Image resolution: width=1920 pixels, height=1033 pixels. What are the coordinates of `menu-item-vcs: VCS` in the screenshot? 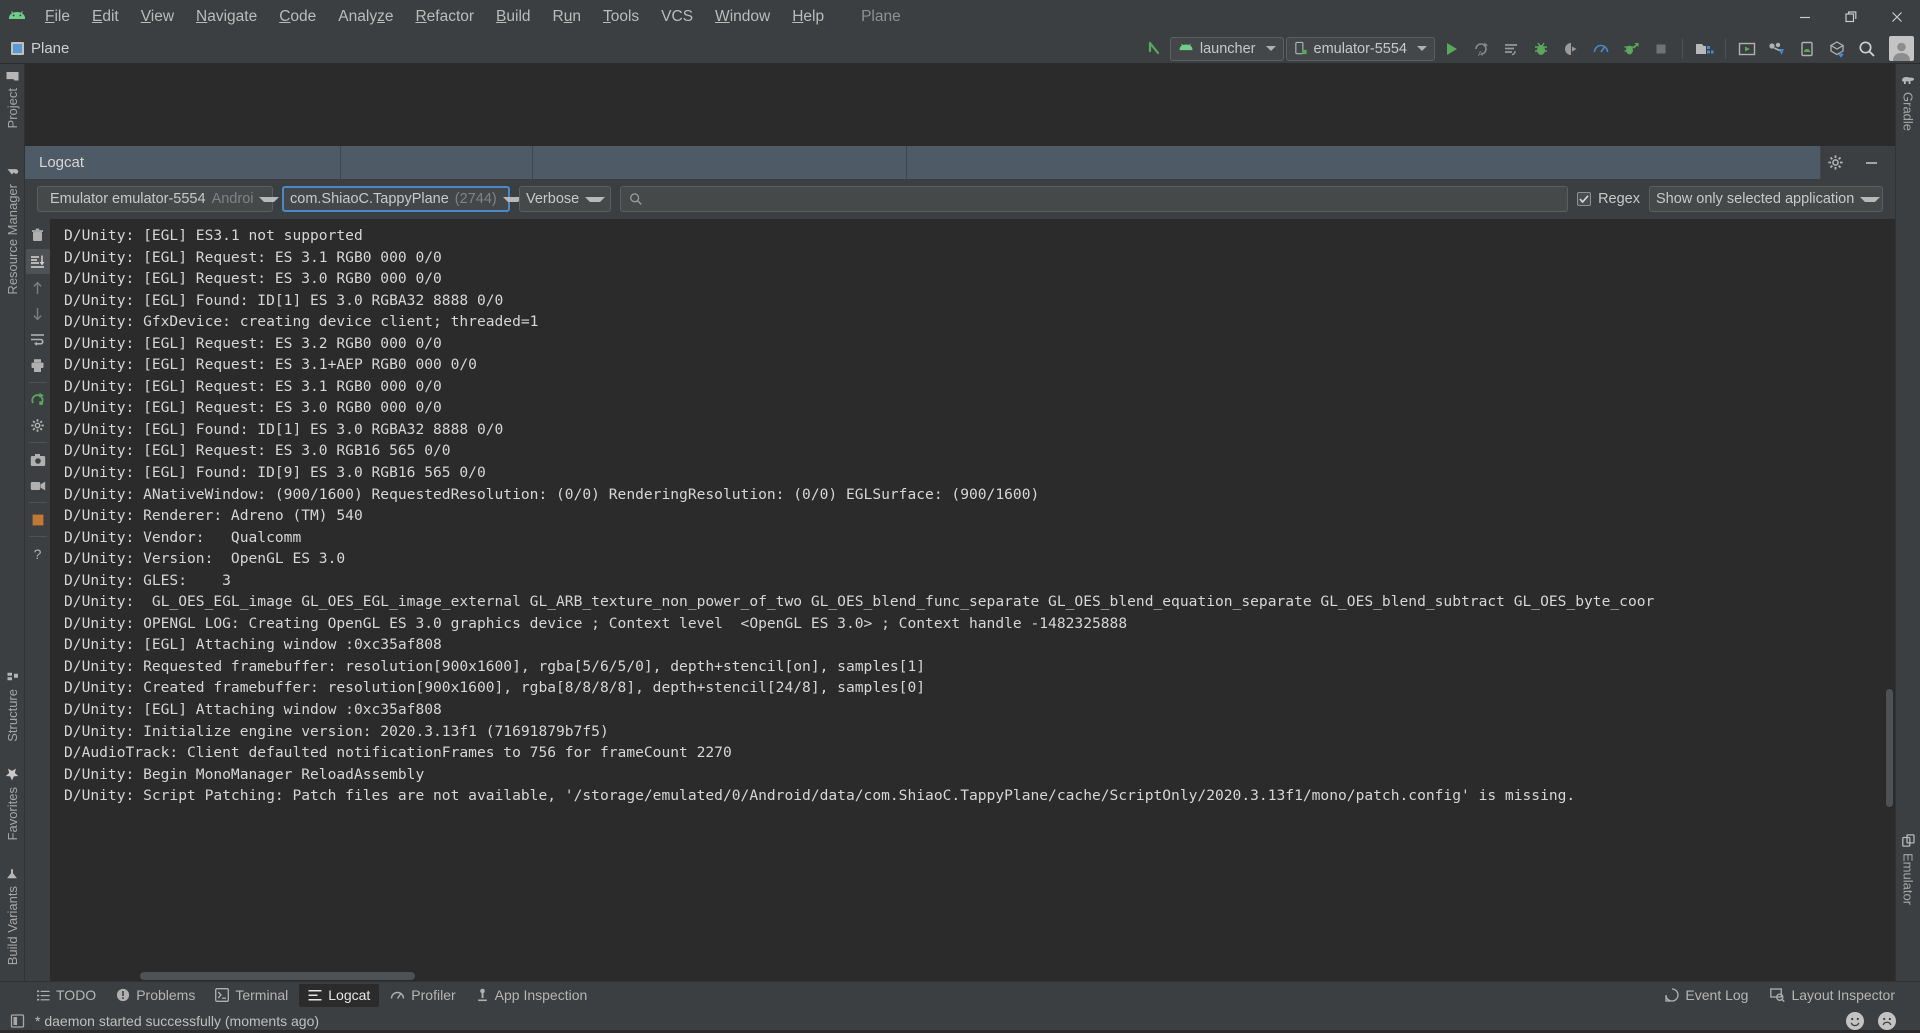 It's located at (677, 16).